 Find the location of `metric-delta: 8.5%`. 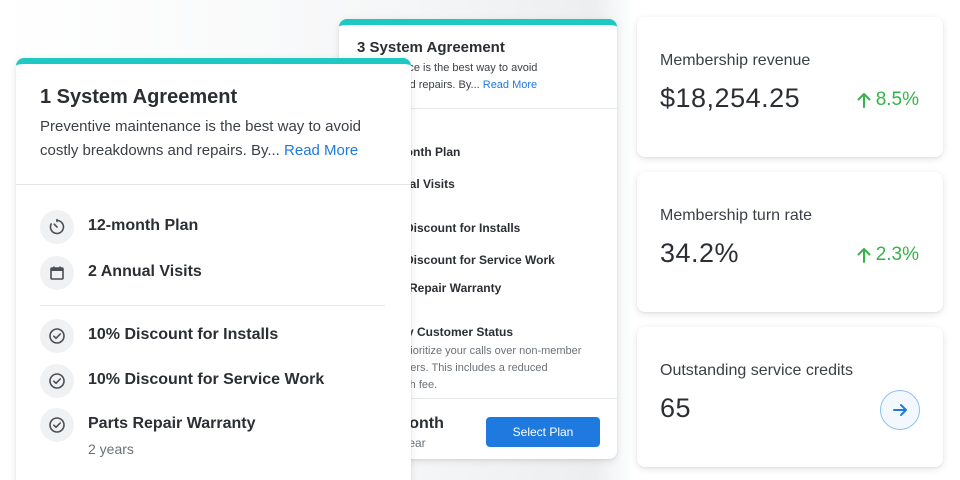

metric-delta: 8.5% is located at coordinates (887, 100).